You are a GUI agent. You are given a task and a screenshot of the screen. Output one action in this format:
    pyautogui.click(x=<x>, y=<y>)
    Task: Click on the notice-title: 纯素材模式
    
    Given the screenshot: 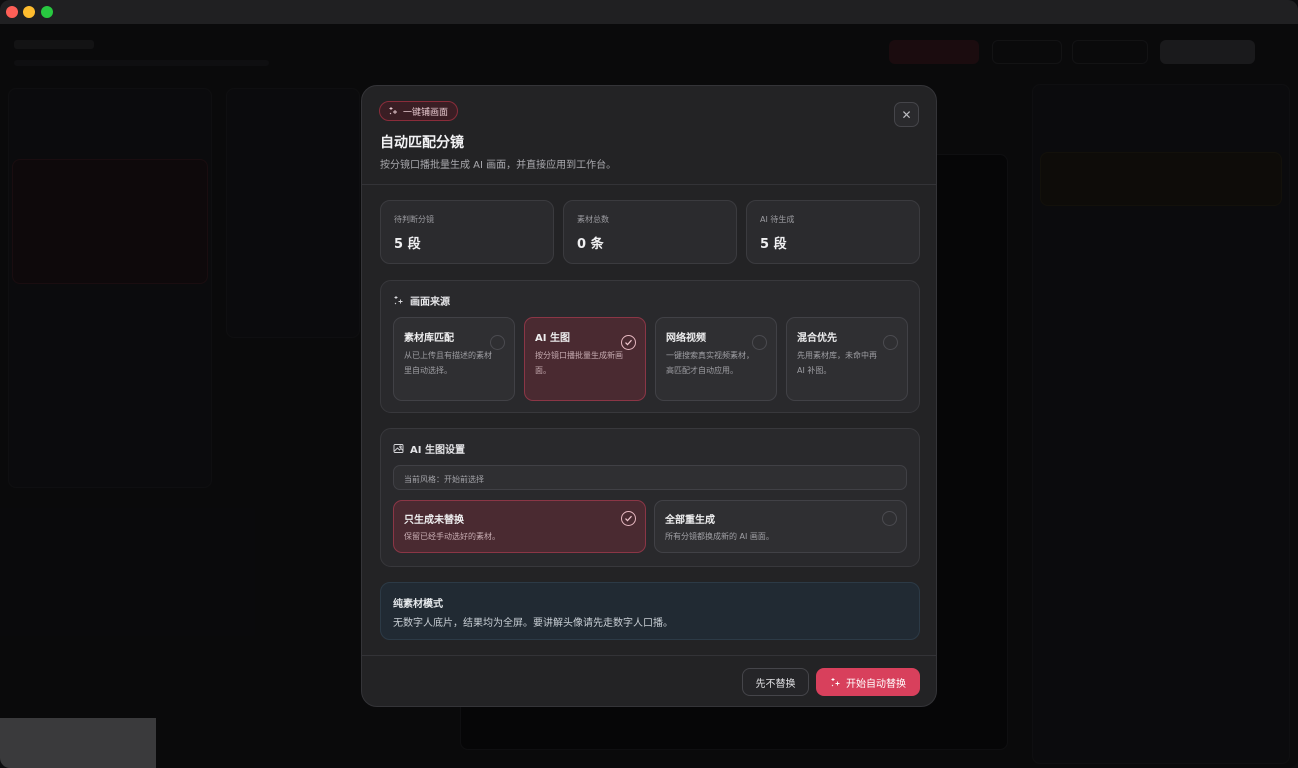 What is the action you would take?
    pyautogui.click(x=418, y=604)
    